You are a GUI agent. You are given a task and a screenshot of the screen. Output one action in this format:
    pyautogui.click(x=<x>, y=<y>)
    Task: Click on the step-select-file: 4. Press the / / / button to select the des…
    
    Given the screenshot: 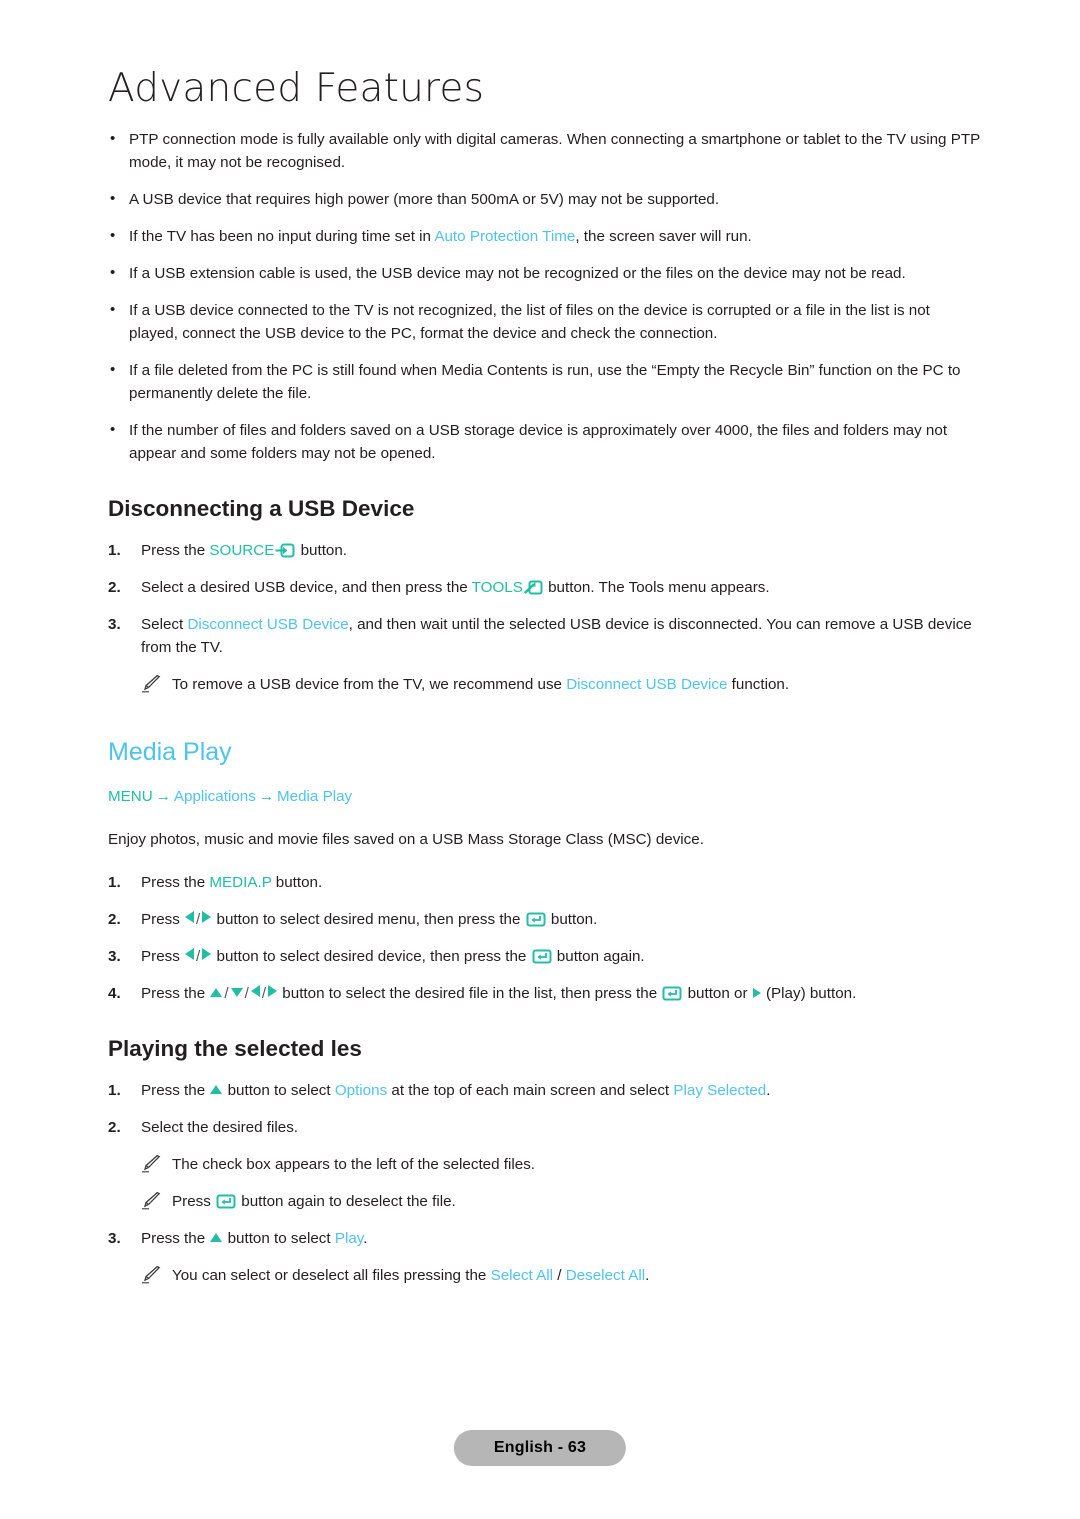 What is the action you would take?
    pyautogui.click(x=544, y=993)
    